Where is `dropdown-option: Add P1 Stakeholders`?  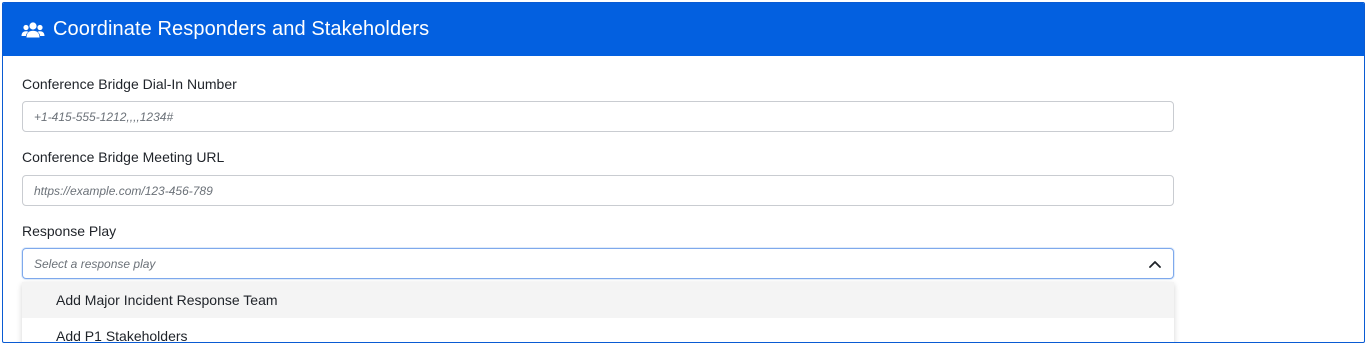
dropdown-option: Add P1 Stakeholders is located at coordinates (598, 330).